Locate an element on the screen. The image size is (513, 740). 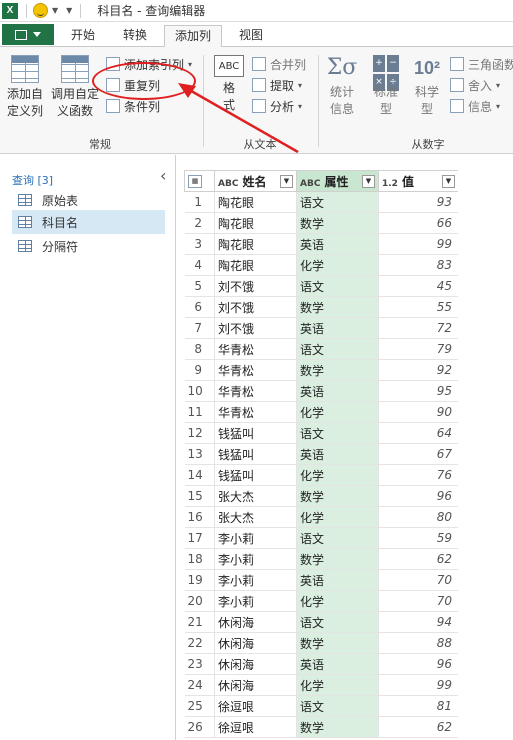
row-number: 26 is located at coordinates (199, 727).